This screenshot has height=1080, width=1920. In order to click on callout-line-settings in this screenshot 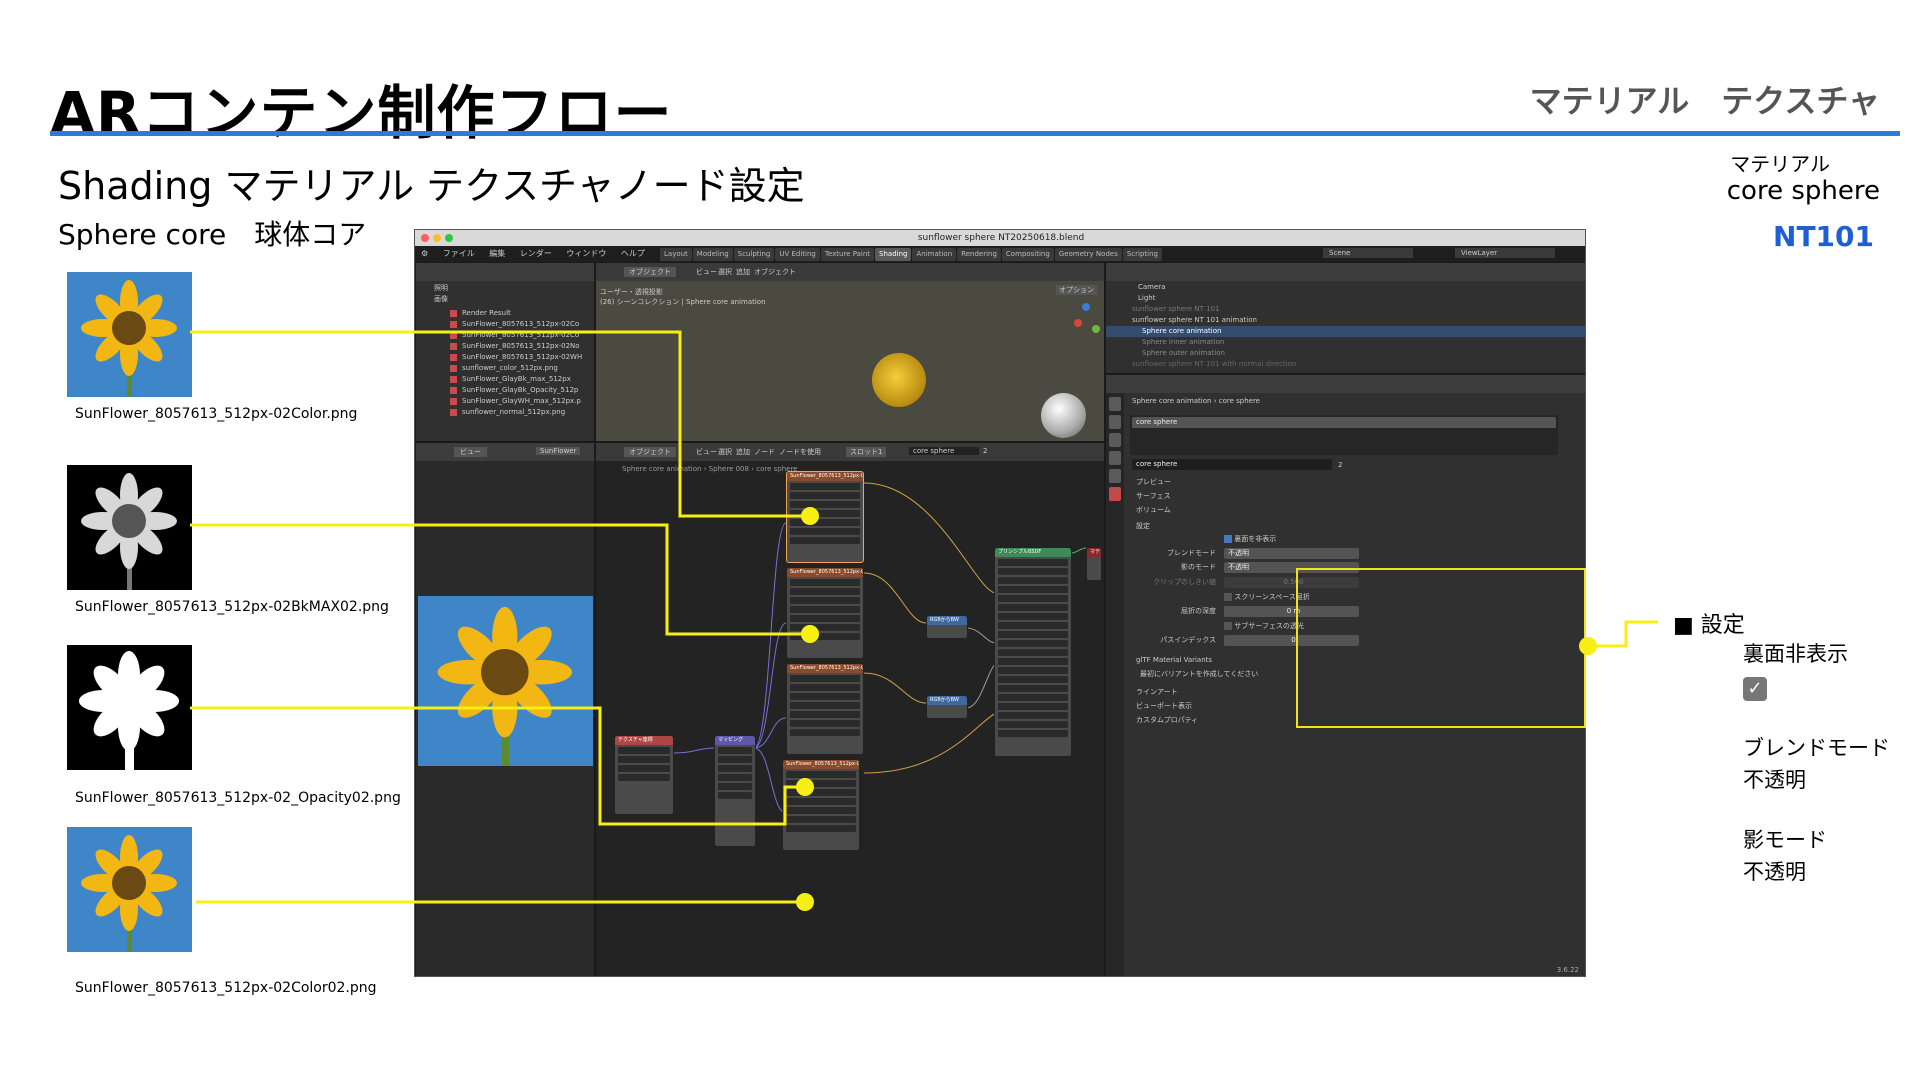, I will do `click(1623, 634)`.